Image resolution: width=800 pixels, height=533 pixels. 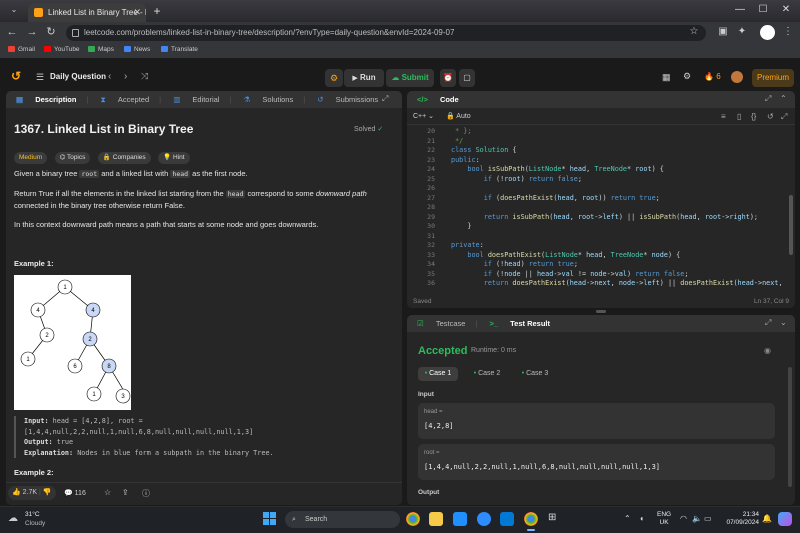 I want to click on braces-icon: {}, so click(x=753, y=116).